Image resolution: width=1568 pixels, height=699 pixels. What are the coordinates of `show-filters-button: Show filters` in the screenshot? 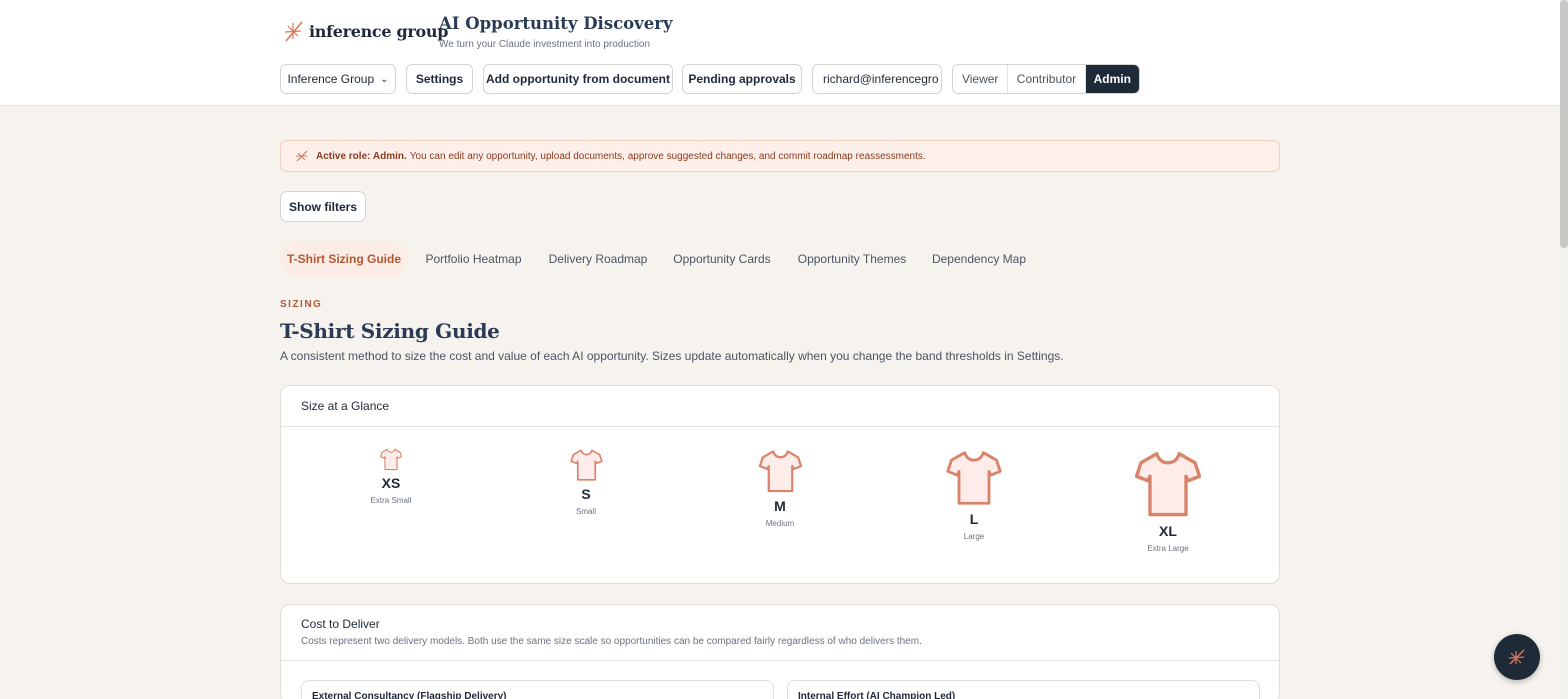 It's located at (323, 206).